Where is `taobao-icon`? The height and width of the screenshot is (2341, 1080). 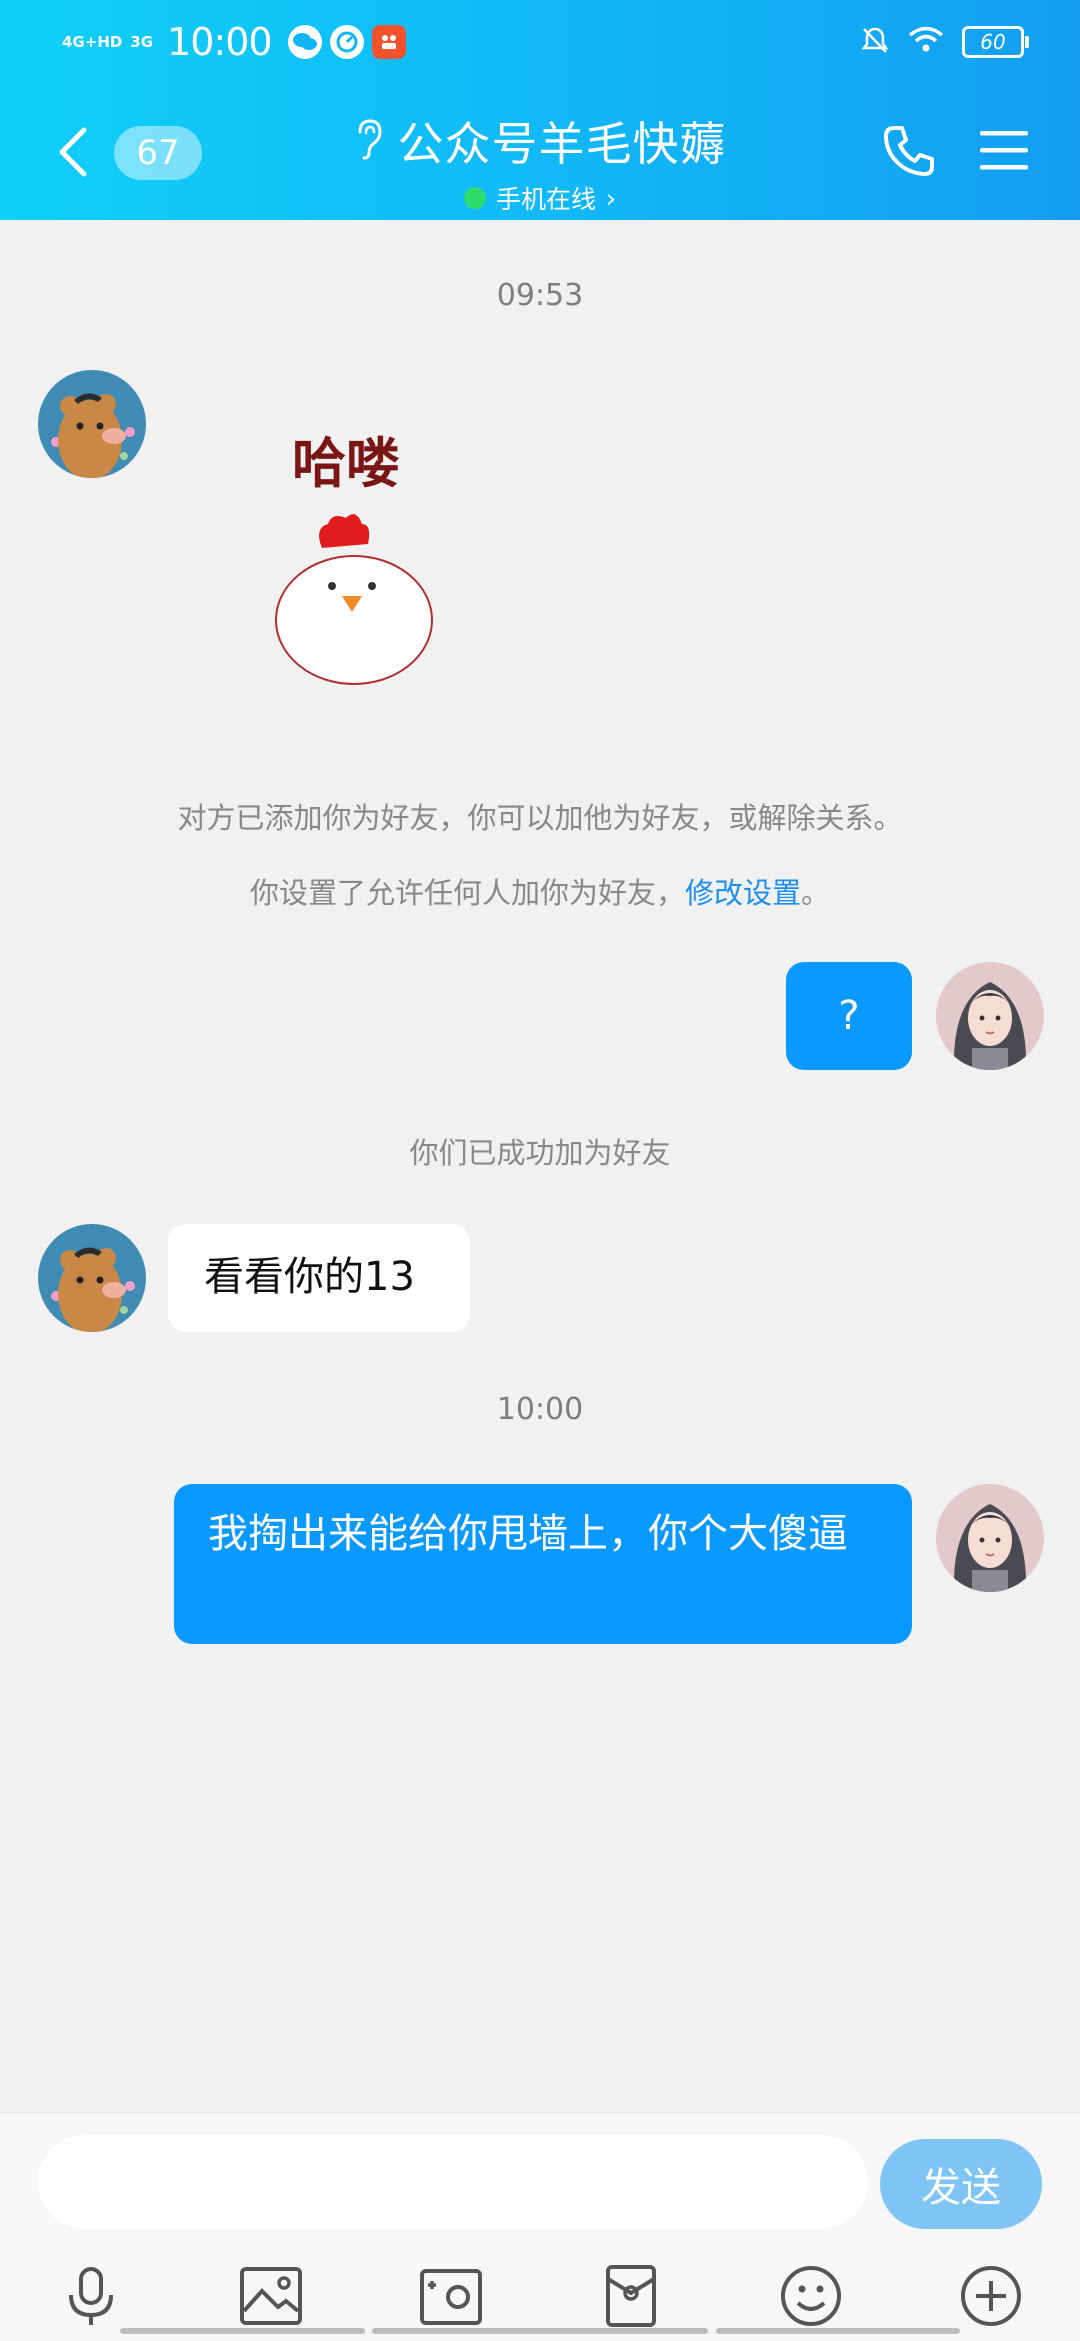
taobao-icon is located at coordinates (388, 42).